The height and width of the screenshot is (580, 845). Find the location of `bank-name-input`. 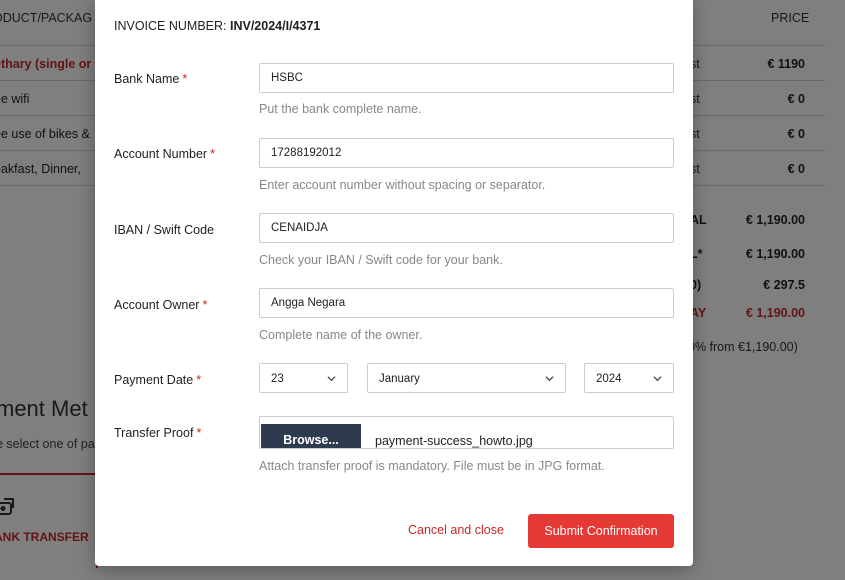

bank-name-input is located at coordinates (466, 78).